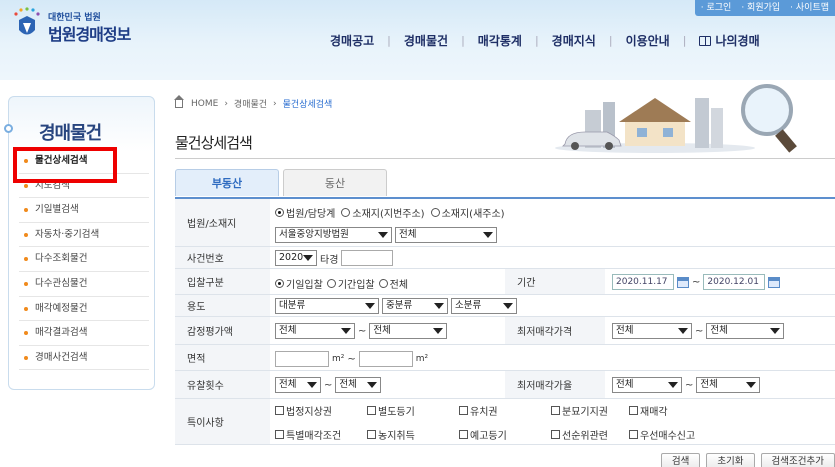 This screenshot has height=467, width=835. I want to click on breadcrumb-current: 물건상세검색, so click(307, 105).